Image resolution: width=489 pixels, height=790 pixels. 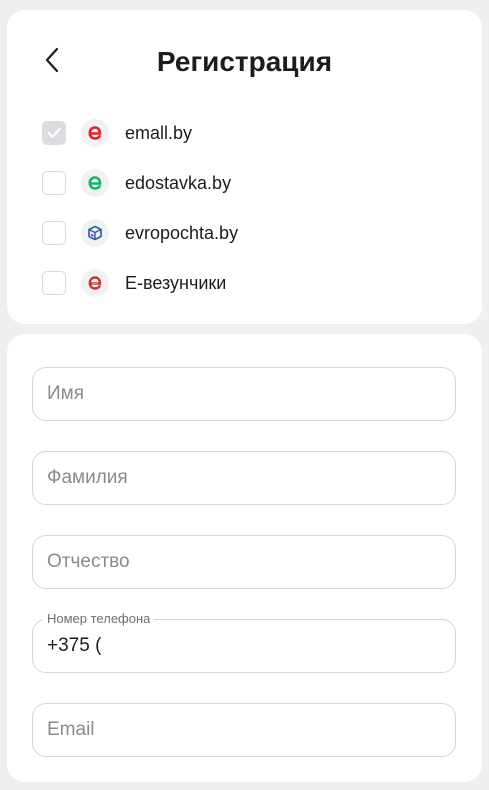 I want to click on middle-name-input, so click(x=244, y=562).